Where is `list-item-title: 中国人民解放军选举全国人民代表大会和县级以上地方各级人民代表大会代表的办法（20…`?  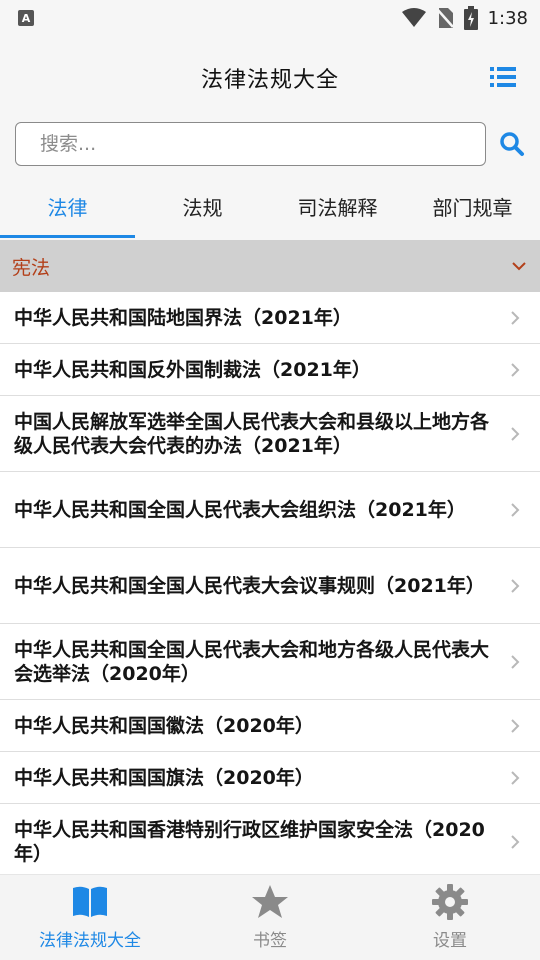 list-item-title: 中国人民解放军选举全国人民代表大会和县级以上地方各级人民代表大会代表的办法（20… is located at coordinates (252, 433).